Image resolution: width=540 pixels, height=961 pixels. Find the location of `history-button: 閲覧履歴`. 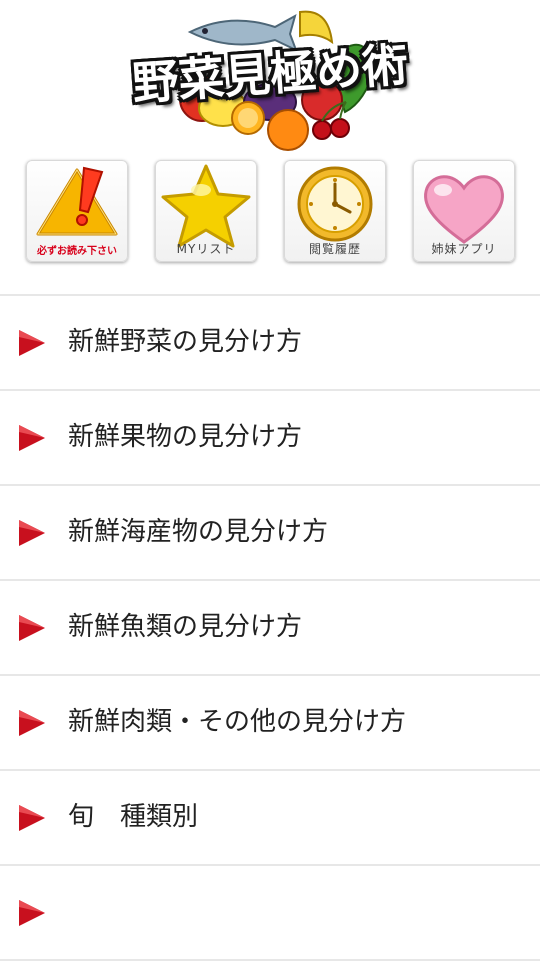

history-button: 閲覧履歴 is located at coordinates (335, 211).